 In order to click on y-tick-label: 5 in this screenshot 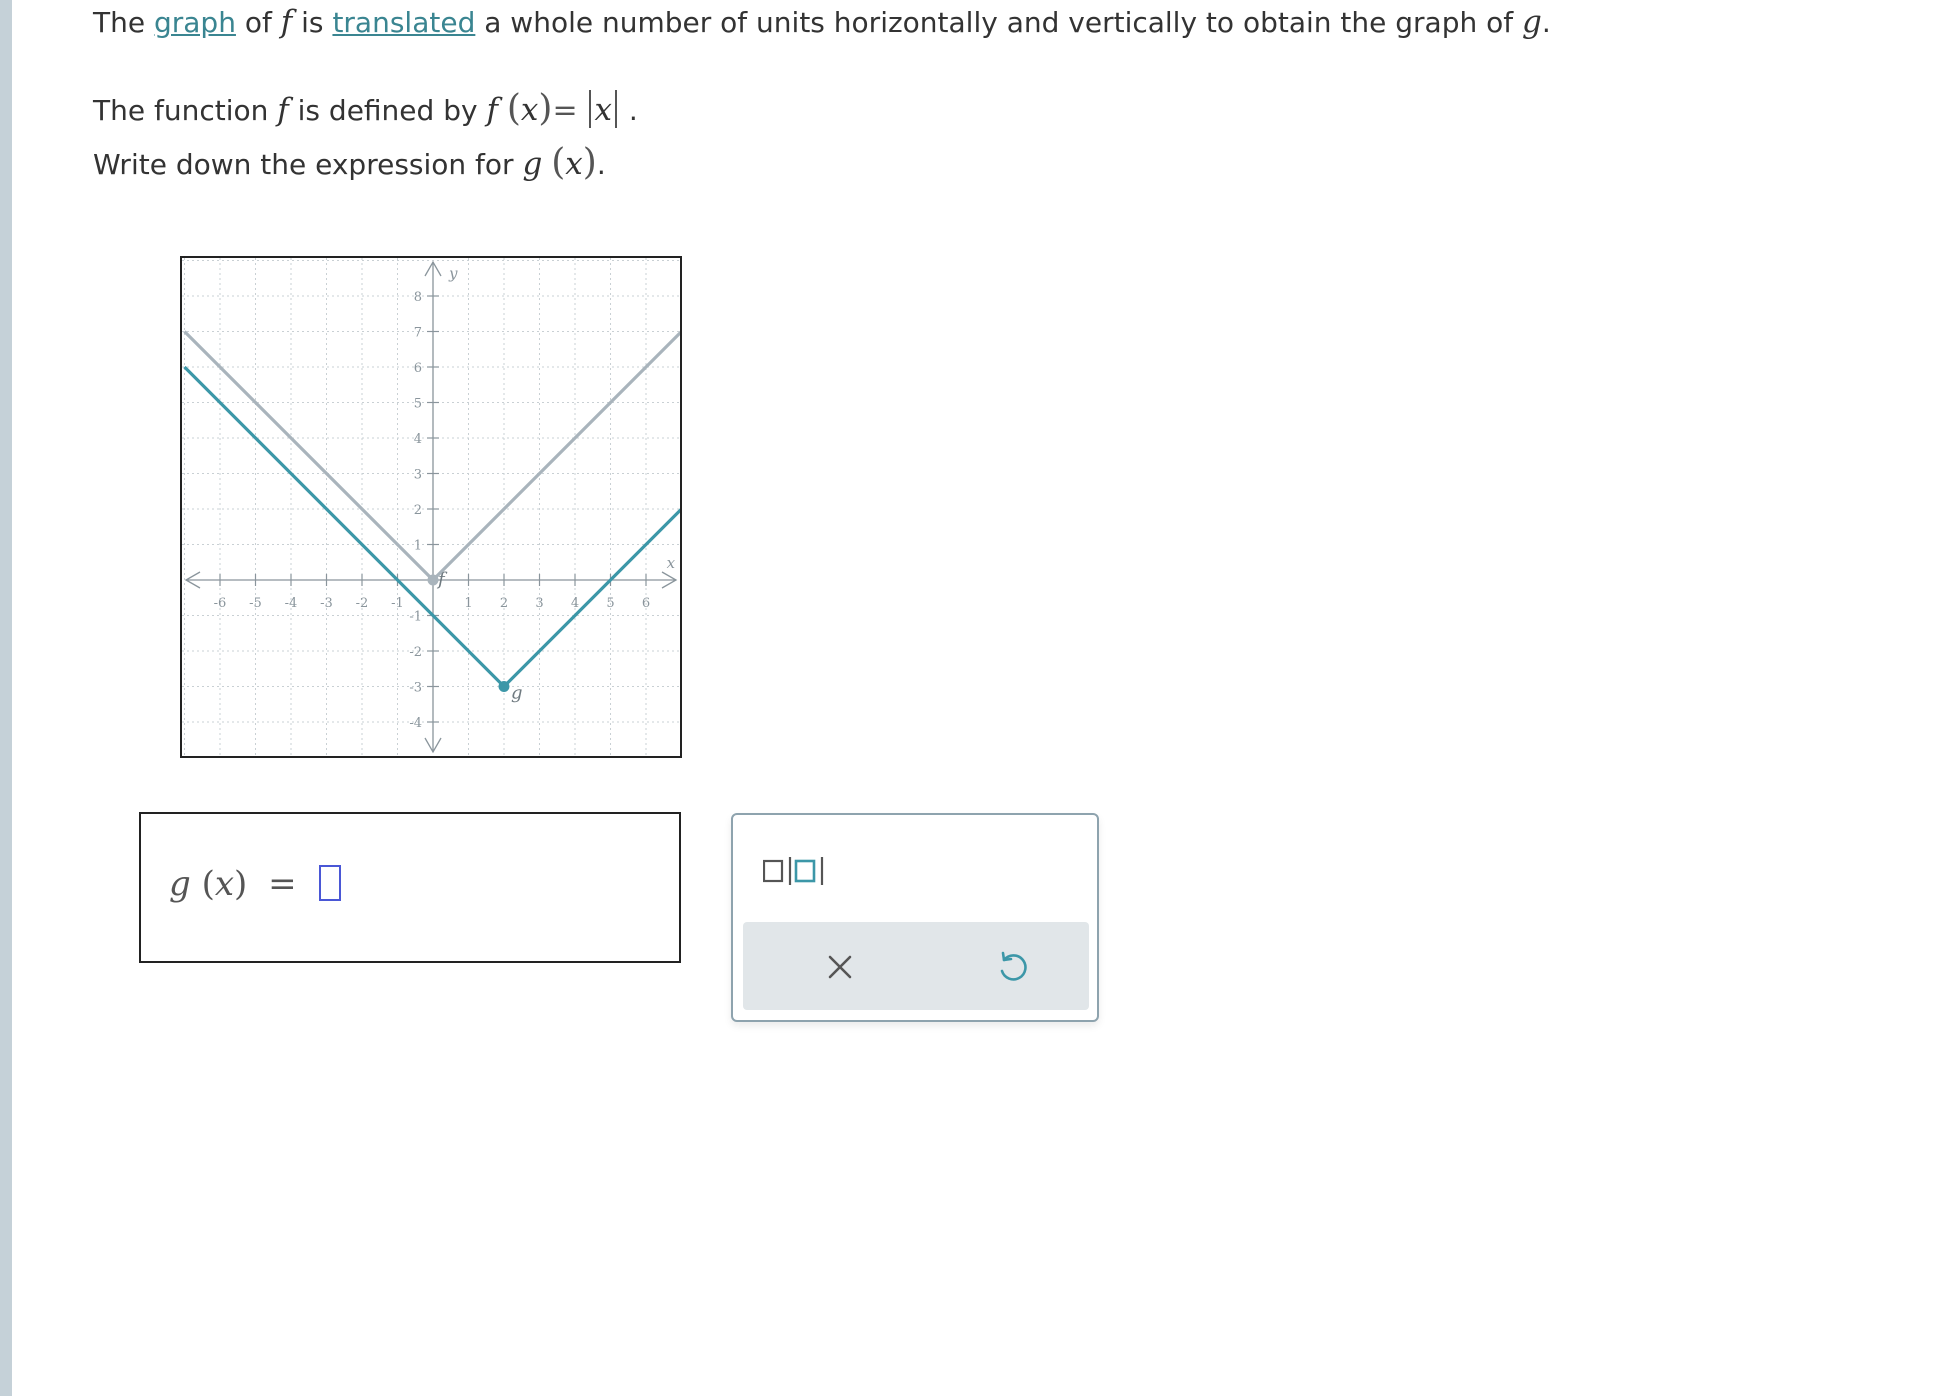, I will do `click(418, 404)`.